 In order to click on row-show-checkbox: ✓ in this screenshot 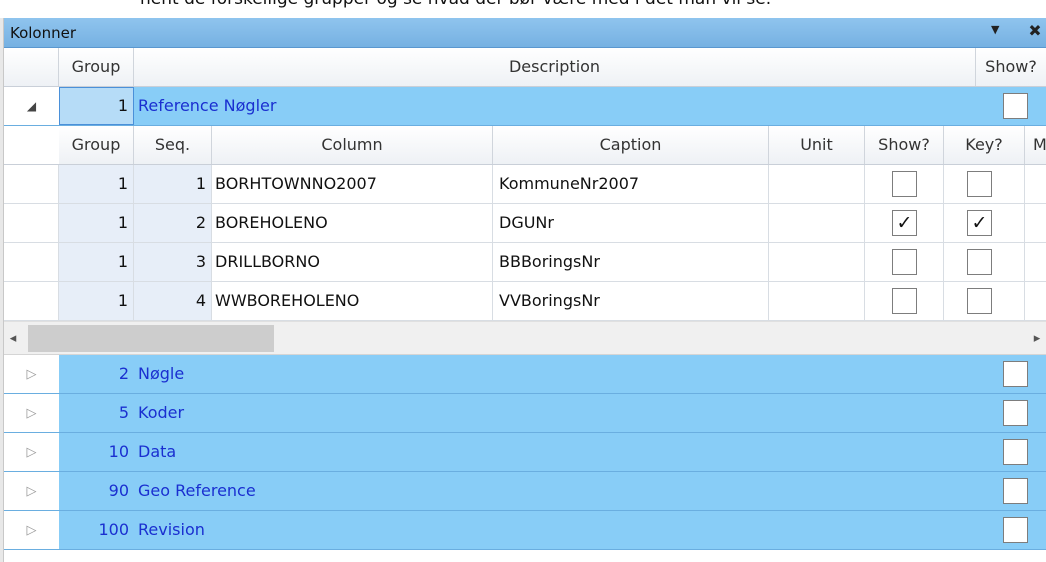, I will do `click(904, 223)`.